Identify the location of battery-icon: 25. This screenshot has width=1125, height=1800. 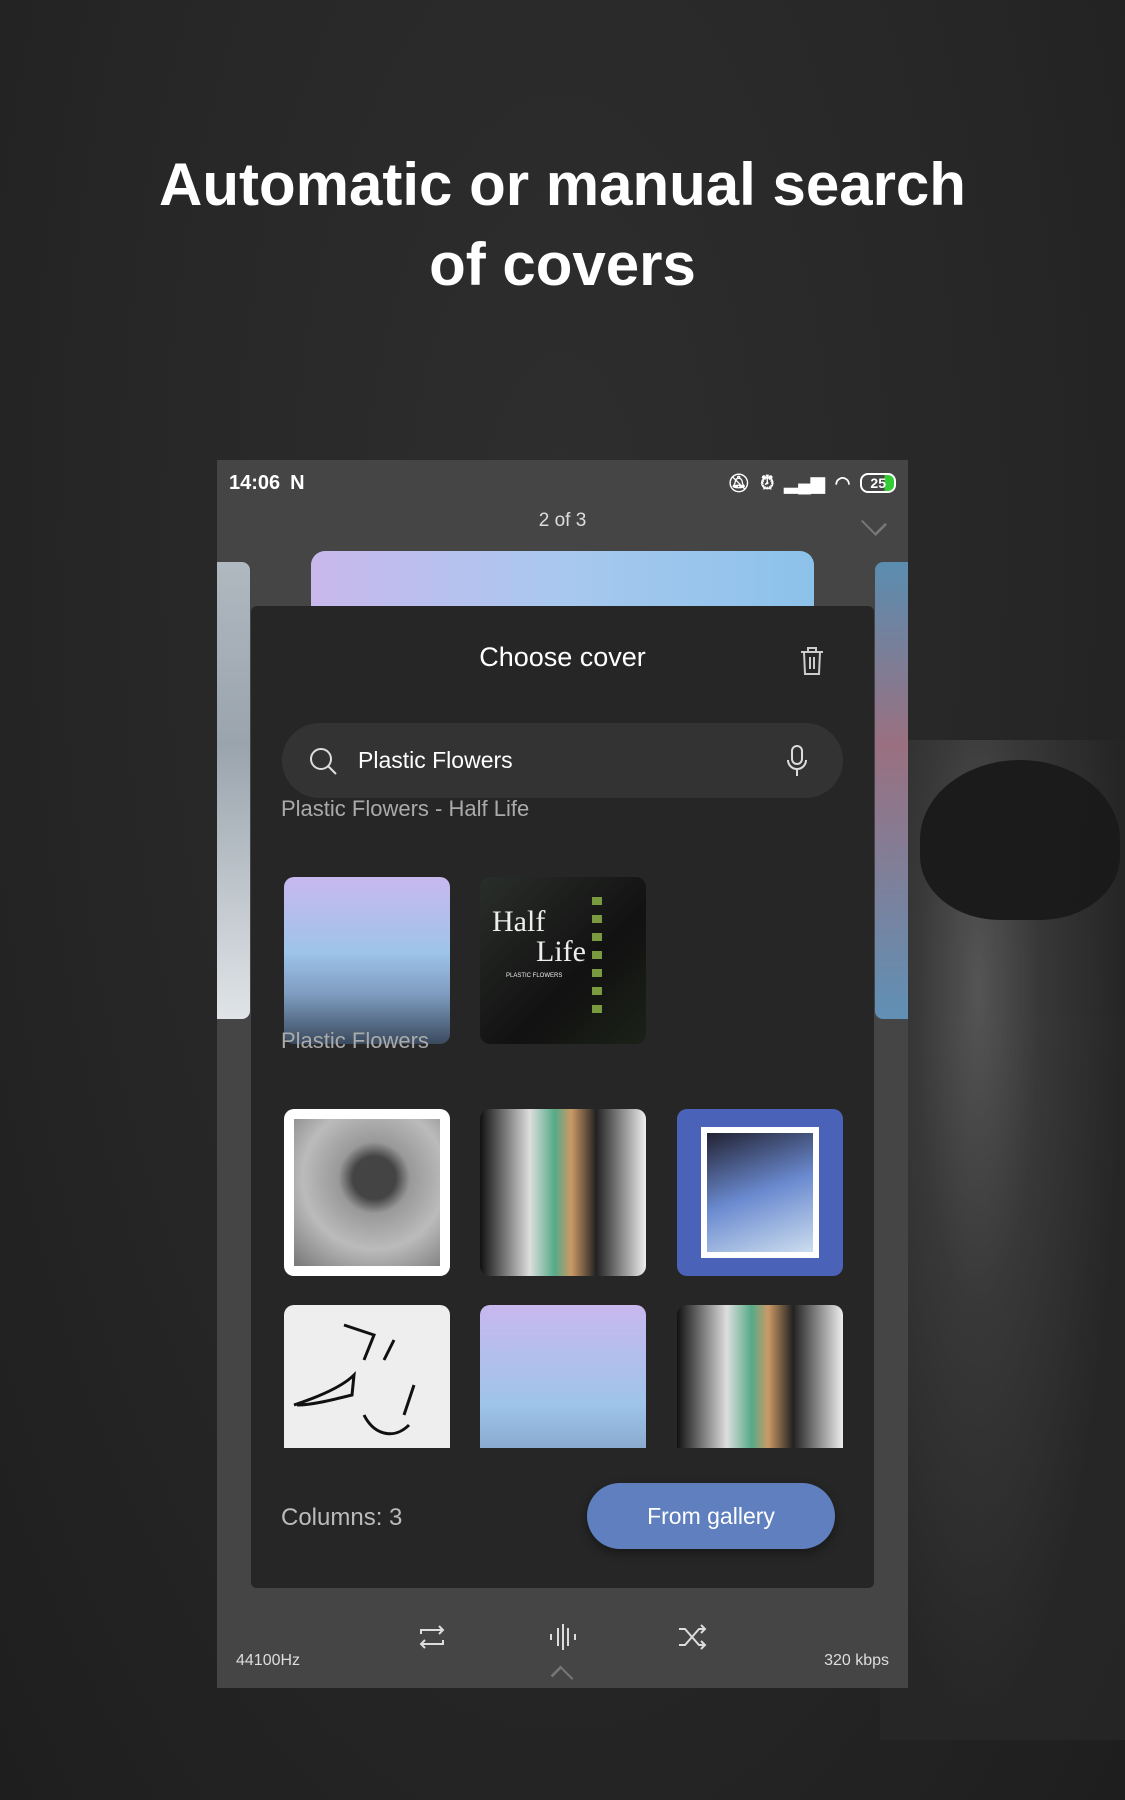
(878, 483).